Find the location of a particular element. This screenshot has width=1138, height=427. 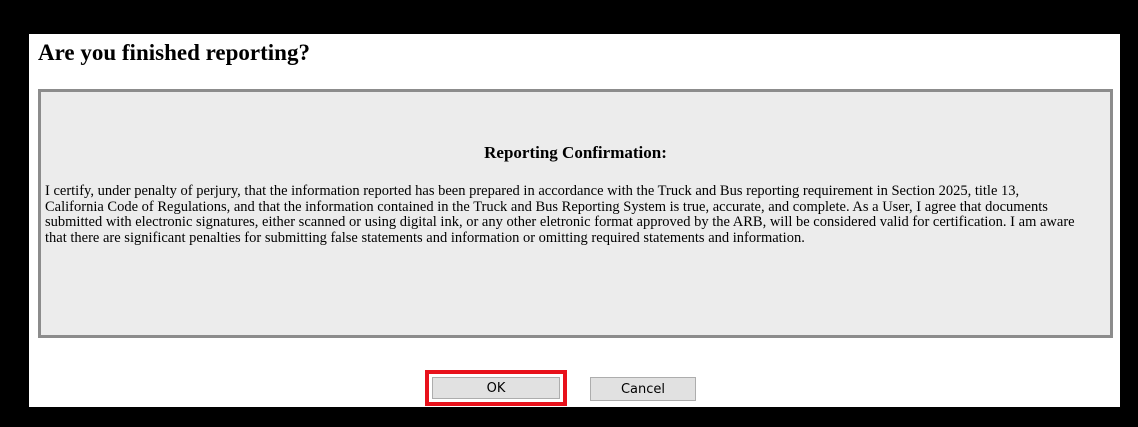

confirmation-heading: Reporting Confirmation: is located at coordinates (575, 152).